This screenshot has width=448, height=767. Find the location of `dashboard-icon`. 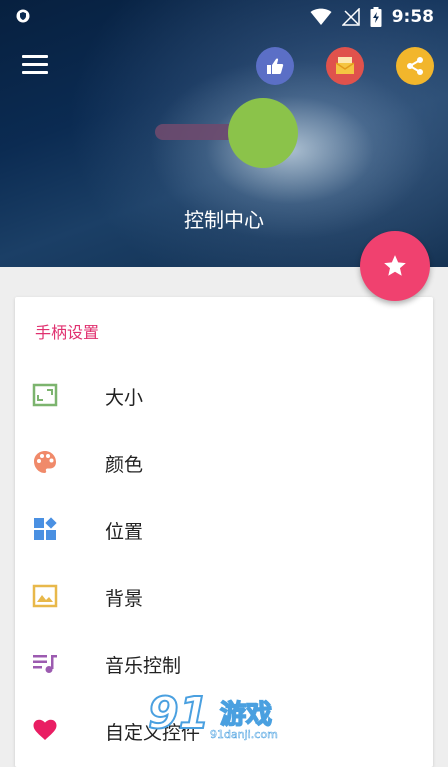

dashboard-icon is located at coordinates (45, 528).